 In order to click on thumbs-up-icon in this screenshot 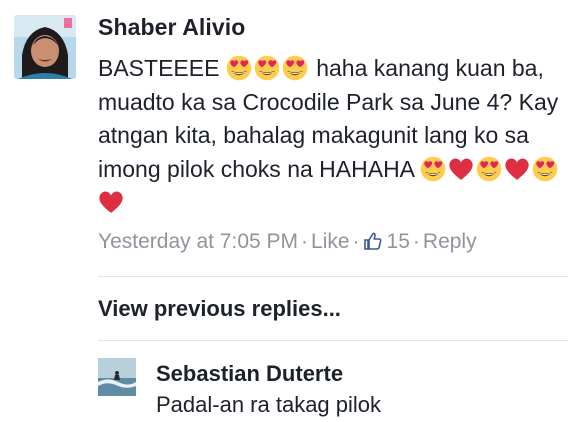, I will do `click(373, 241)`.